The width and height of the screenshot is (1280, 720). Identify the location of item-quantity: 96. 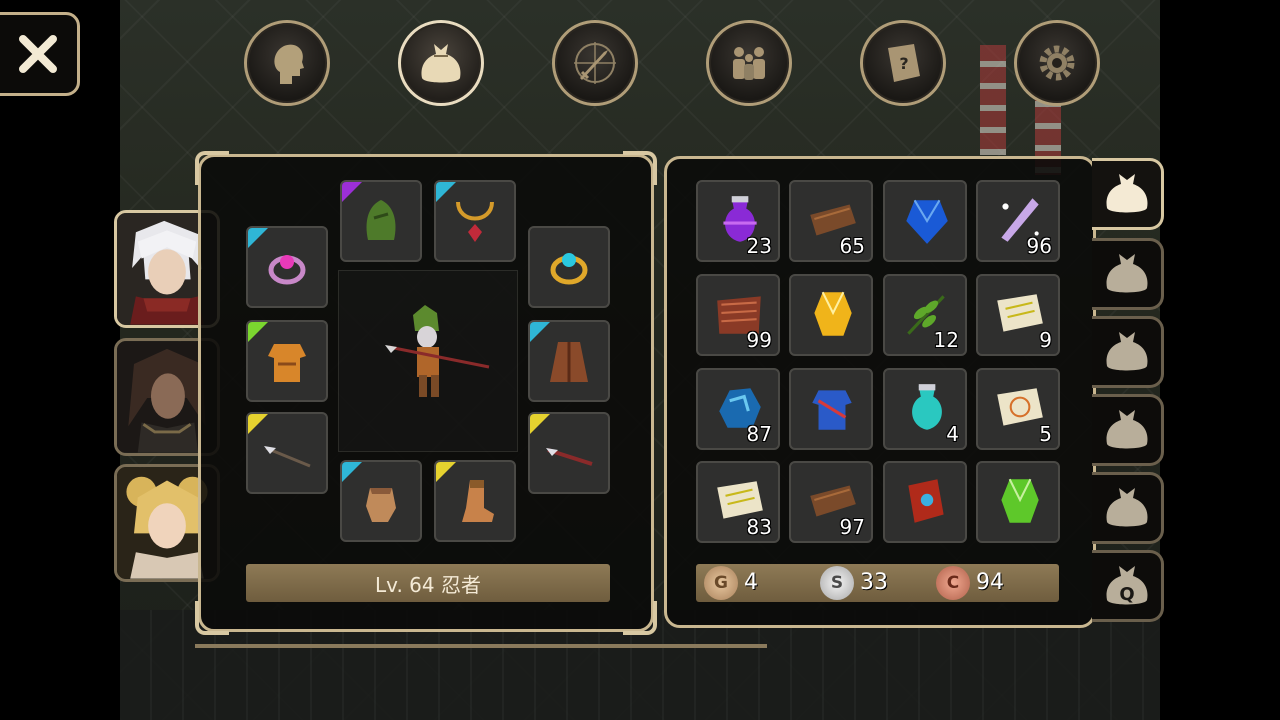
(1039, 246).